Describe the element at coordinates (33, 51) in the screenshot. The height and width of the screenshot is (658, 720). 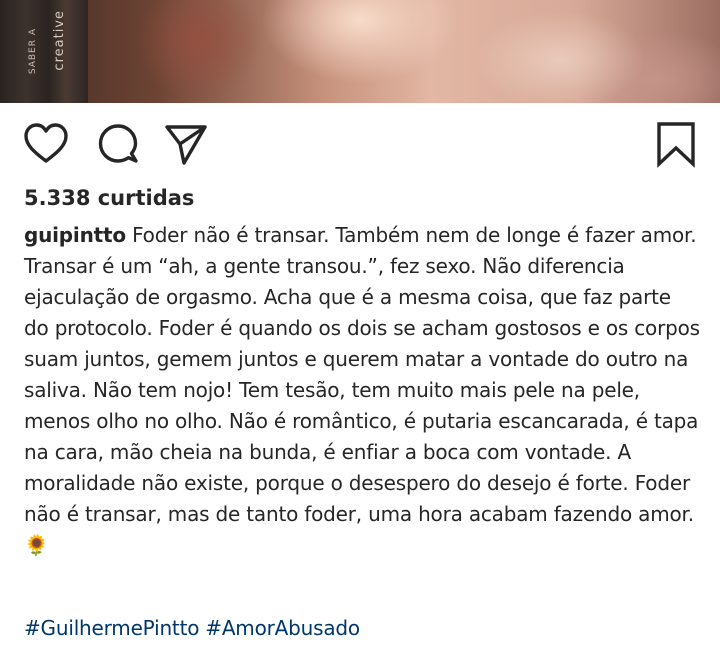
I see `book-spine-small-text: SABER A` at that location.